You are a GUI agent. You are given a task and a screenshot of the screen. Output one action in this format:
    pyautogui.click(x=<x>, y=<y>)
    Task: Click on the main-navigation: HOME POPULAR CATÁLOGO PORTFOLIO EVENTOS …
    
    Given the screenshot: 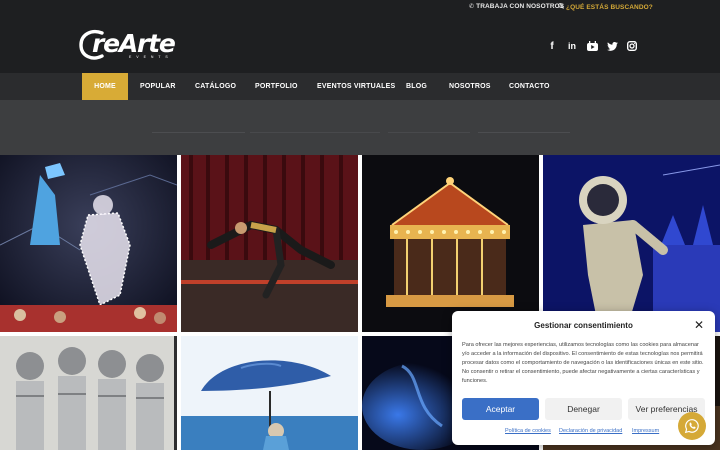 What is the action you would take?
    pyautogui.click(x=360, y=86)
    